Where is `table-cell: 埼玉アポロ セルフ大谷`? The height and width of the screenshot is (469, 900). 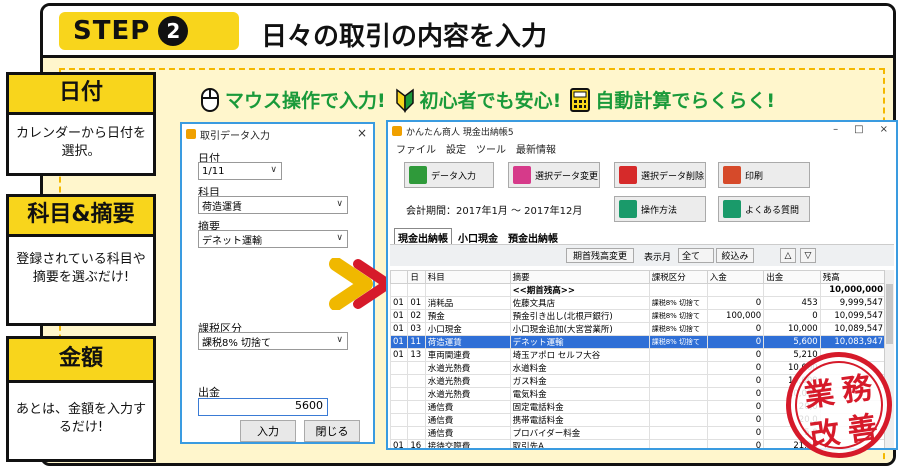
table-cell: 埼玉アポロ セルフ大谷 is located at coordinates (579, 355).